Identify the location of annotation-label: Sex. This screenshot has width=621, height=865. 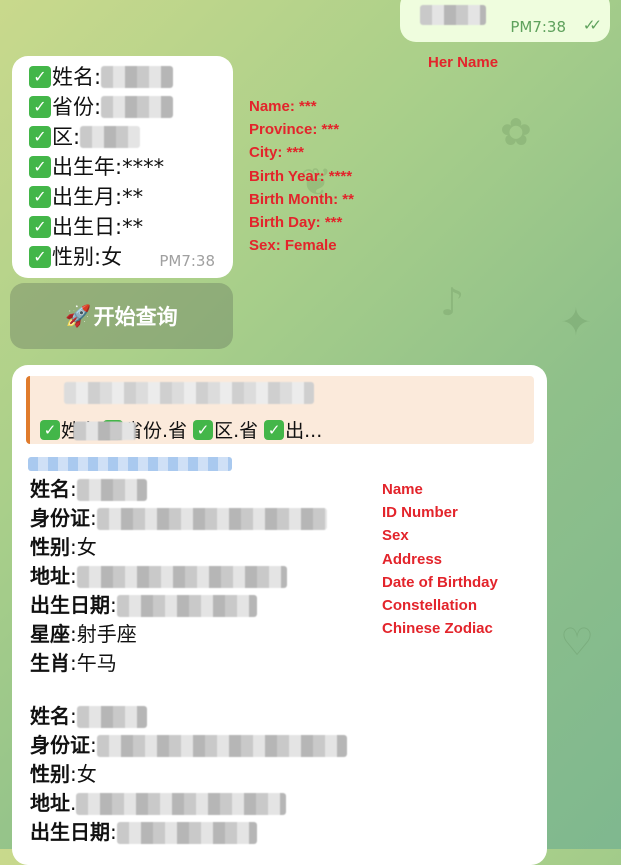
(395, 536).